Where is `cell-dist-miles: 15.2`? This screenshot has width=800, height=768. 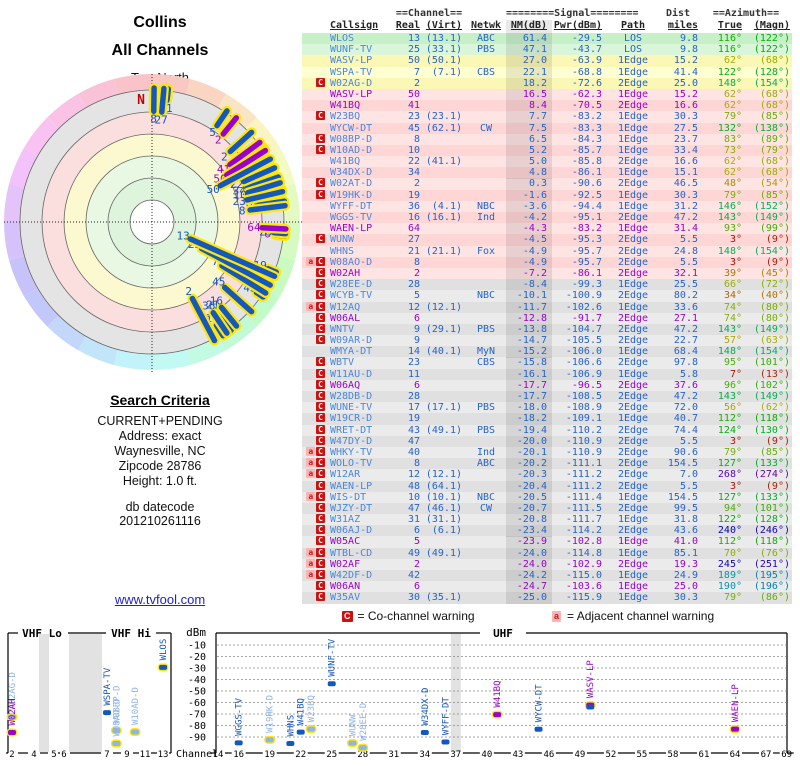 cell-dist-miles: 15.2 is located at coordinates (685, 94).